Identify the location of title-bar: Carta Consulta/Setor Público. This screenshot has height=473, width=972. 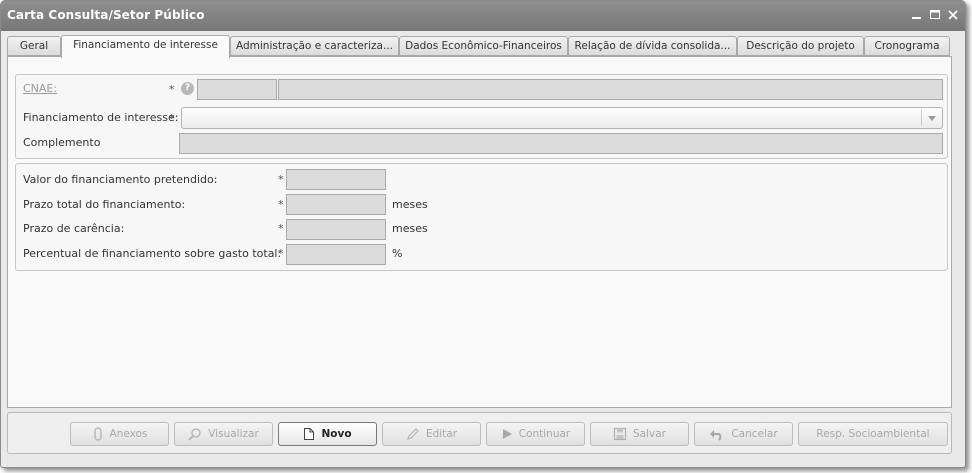
(483, 16).